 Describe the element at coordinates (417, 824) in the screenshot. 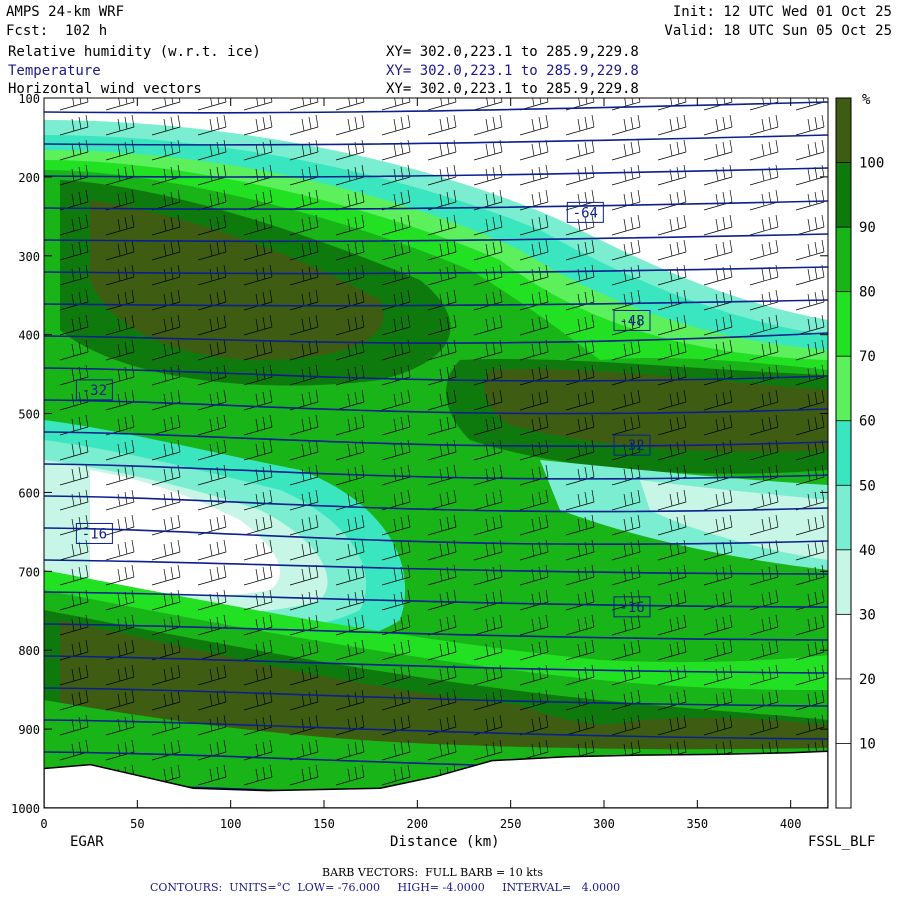

I see `x-tick-label: 200` at that location.